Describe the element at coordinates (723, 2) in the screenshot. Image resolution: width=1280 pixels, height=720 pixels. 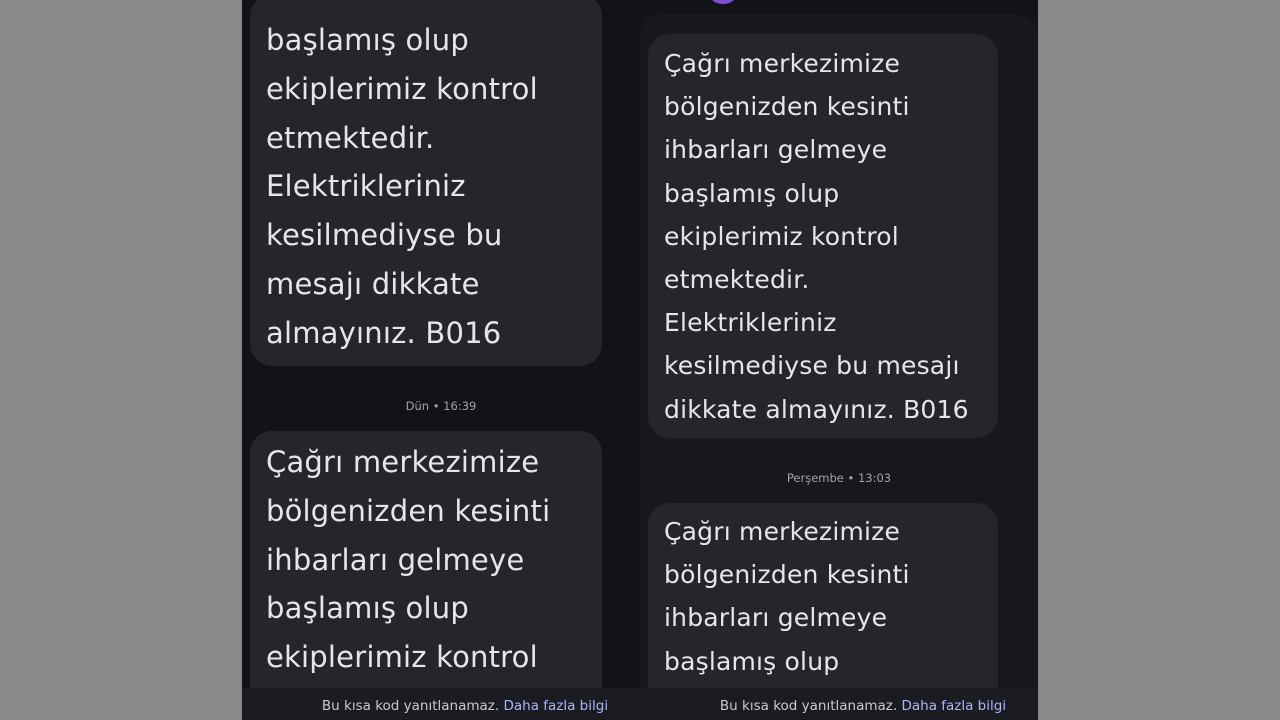
I see `sender-avatar` at that location.